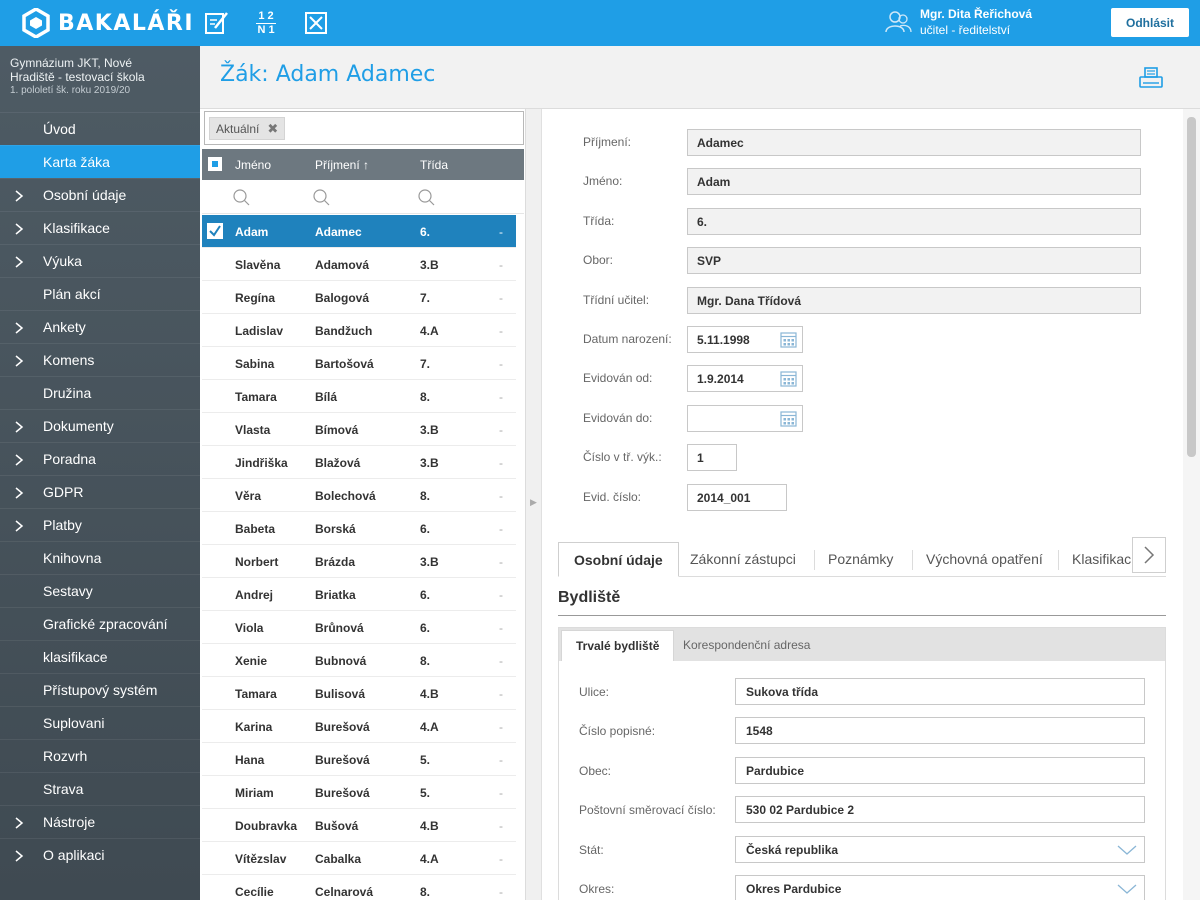  I want to click on search-first-name-icon, so click(241, 197).